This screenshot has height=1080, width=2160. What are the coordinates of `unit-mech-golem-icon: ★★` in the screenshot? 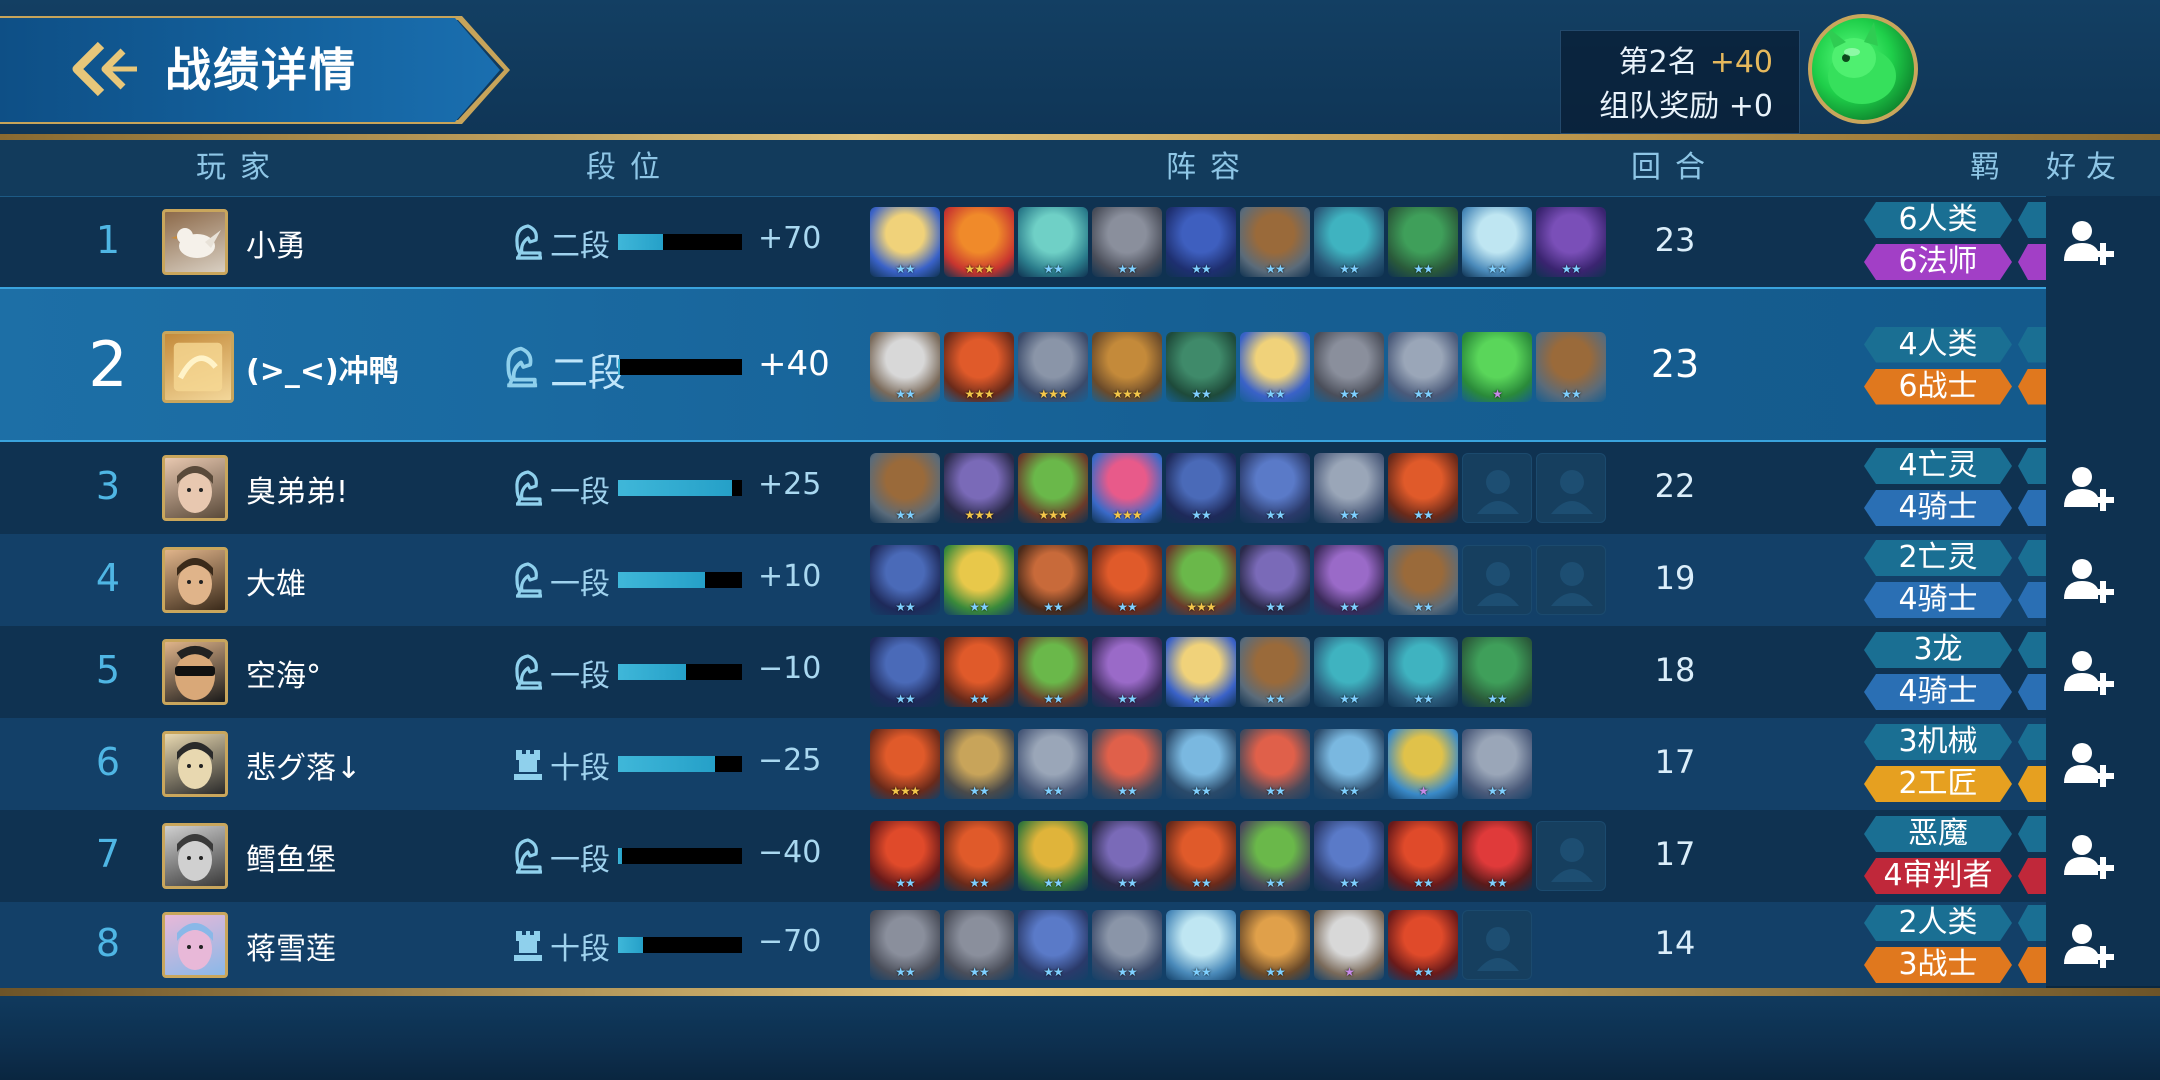 It's located at (979, 764).